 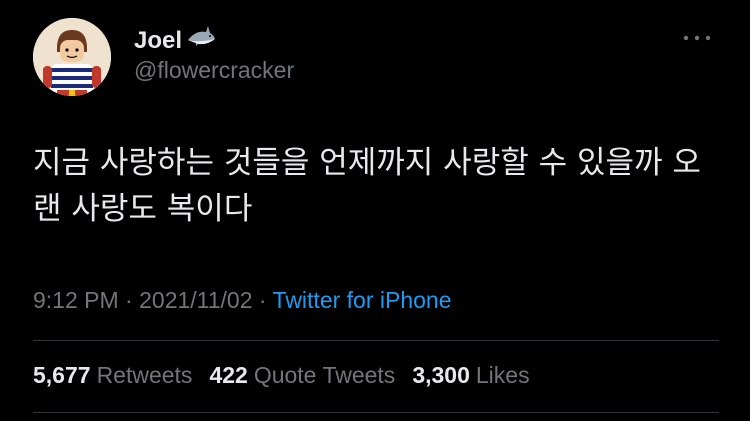 I want to click on retweets-stat: 5,677 Retweets, so click(x=112, y=375).